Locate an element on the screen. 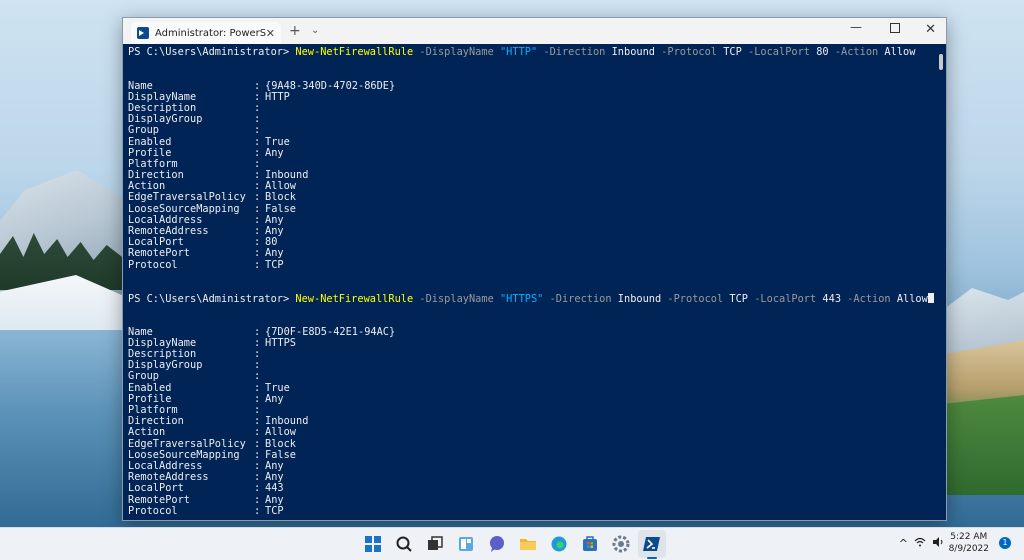 The width and height of the screenshot is (1024, 560). title-bar: Administrator: PowerShell ✕ + ⌄ — ✕ is located at coordinates (534, 31).